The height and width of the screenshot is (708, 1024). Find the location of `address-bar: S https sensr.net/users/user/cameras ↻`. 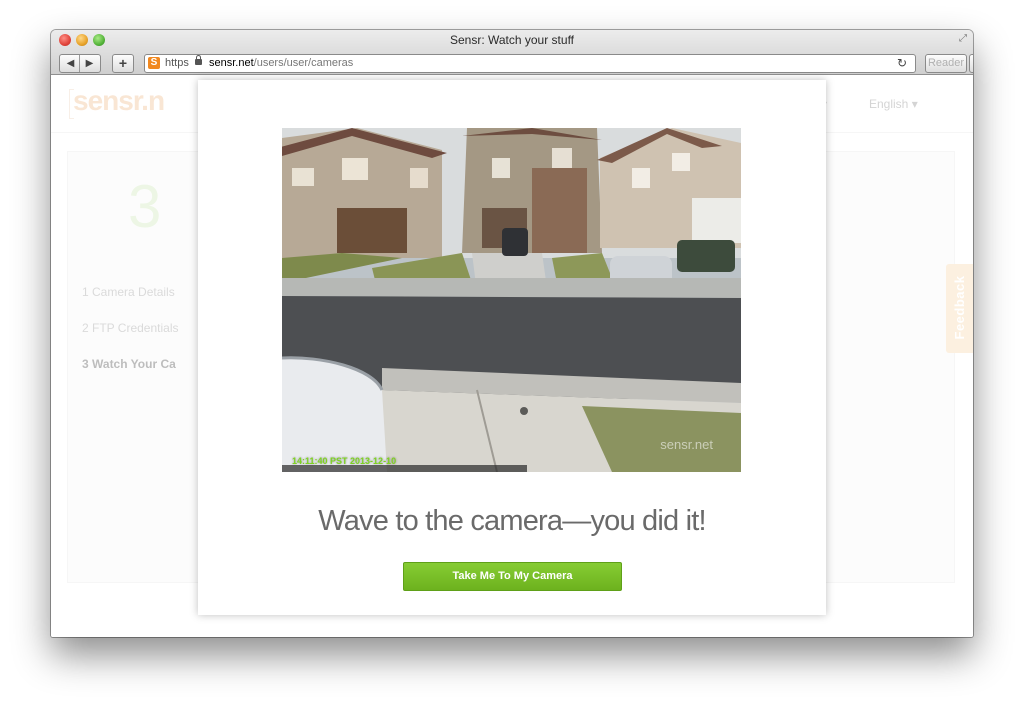

address-bar: S https sensr.net/users/user/cameras ↻ is located at coordinates (530, 63).